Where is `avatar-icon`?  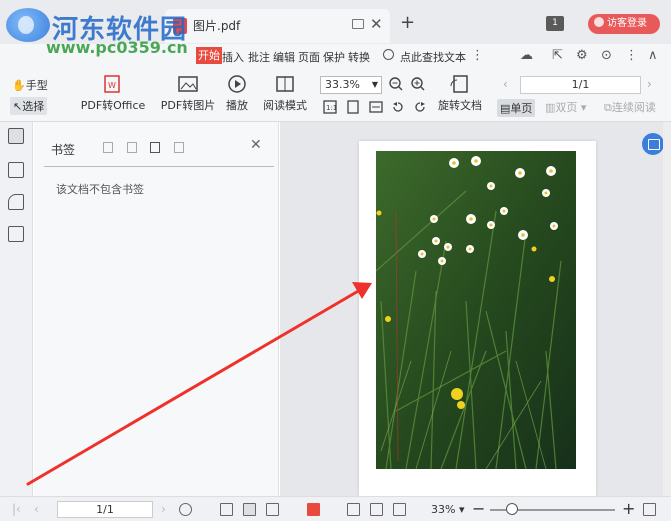
avatar-icon is located at coordinates (599, 22).